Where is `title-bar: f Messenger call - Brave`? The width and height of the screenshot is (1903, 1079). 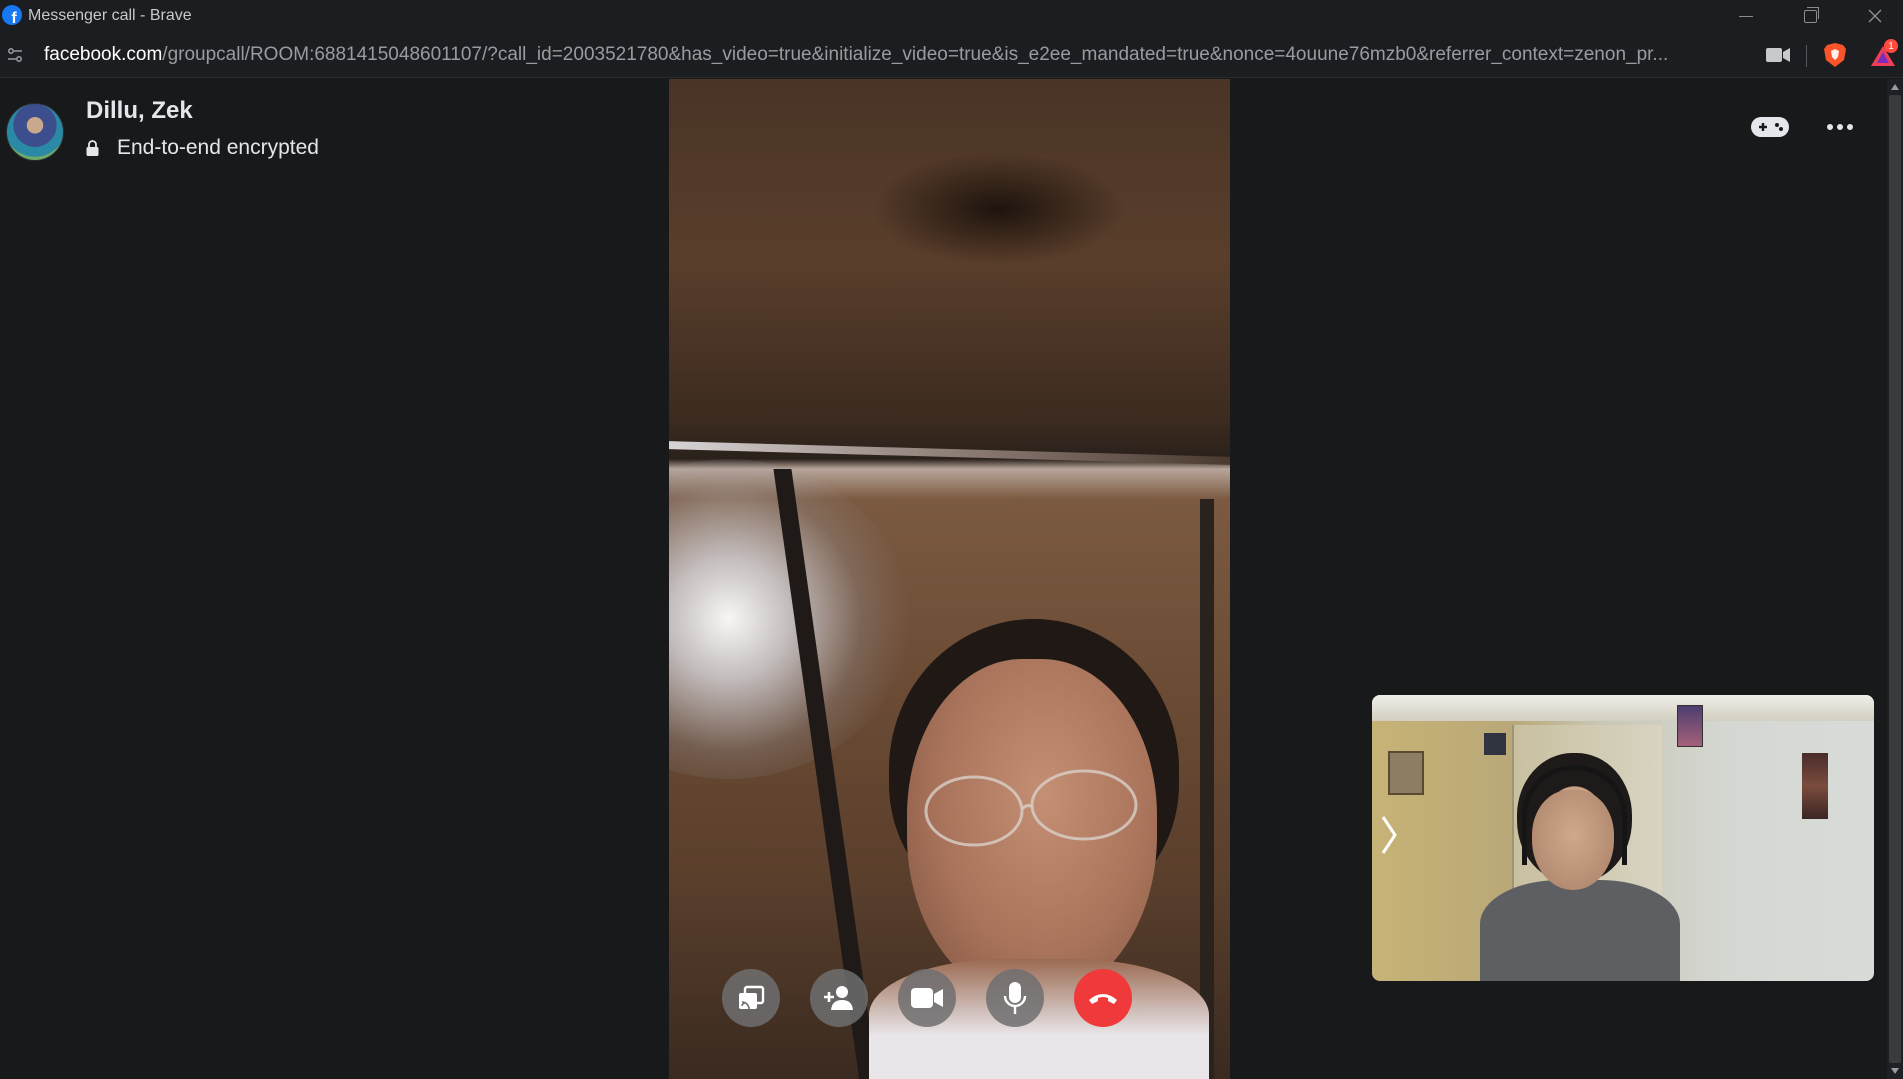 title-bar: f Messenger call - Brave is located at coordinates (951, 16).